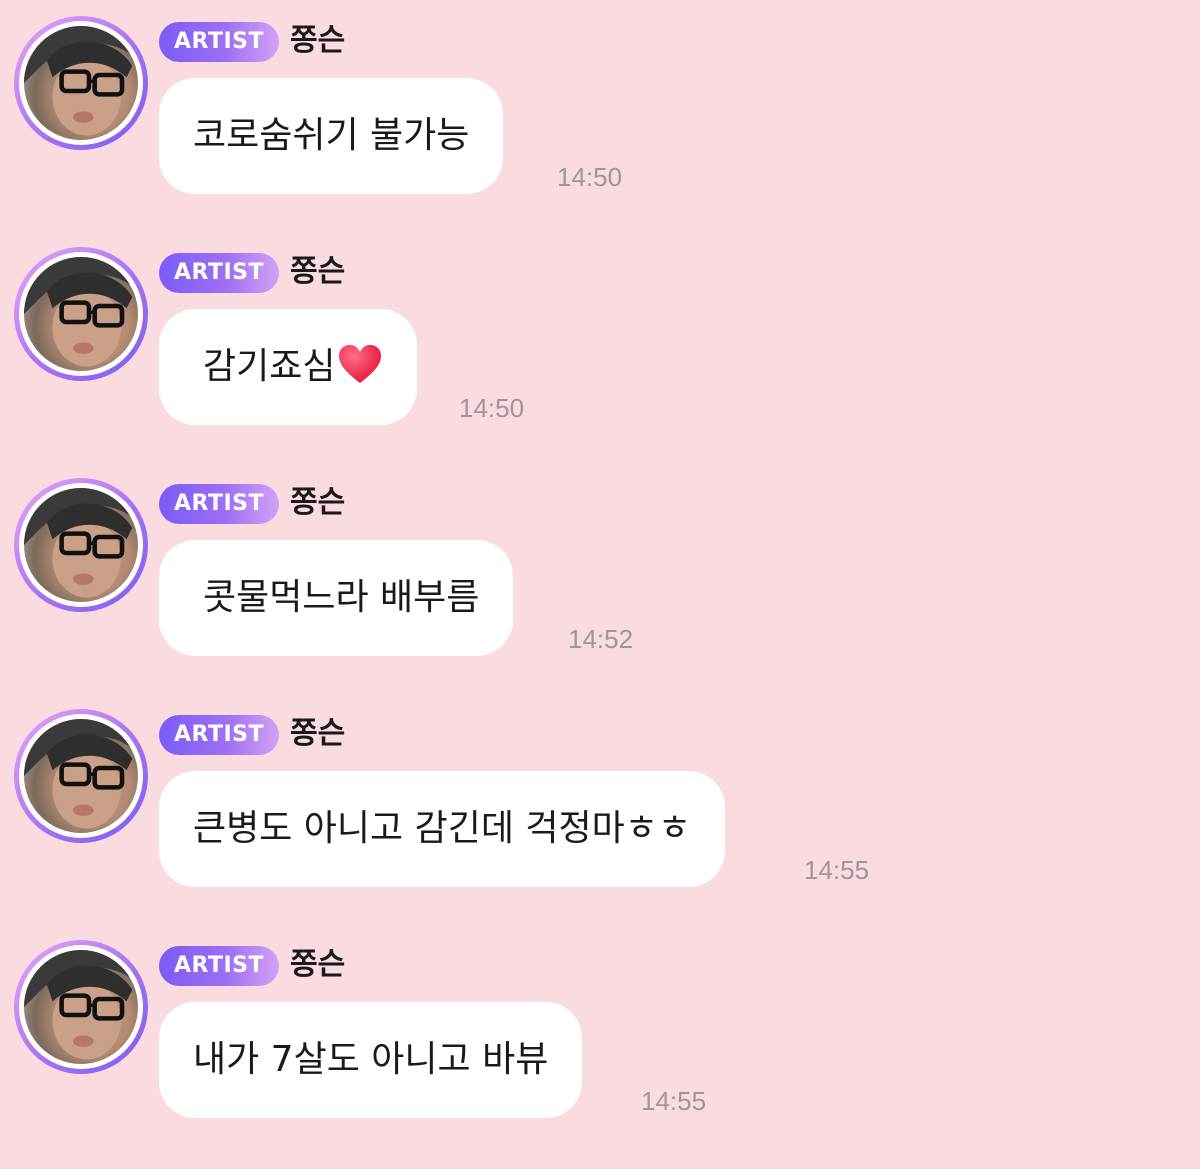  Describe the element at coordinates (341, 597) in the screenshot. I see `message-text: 콧물먹느라 배부름` at that location.